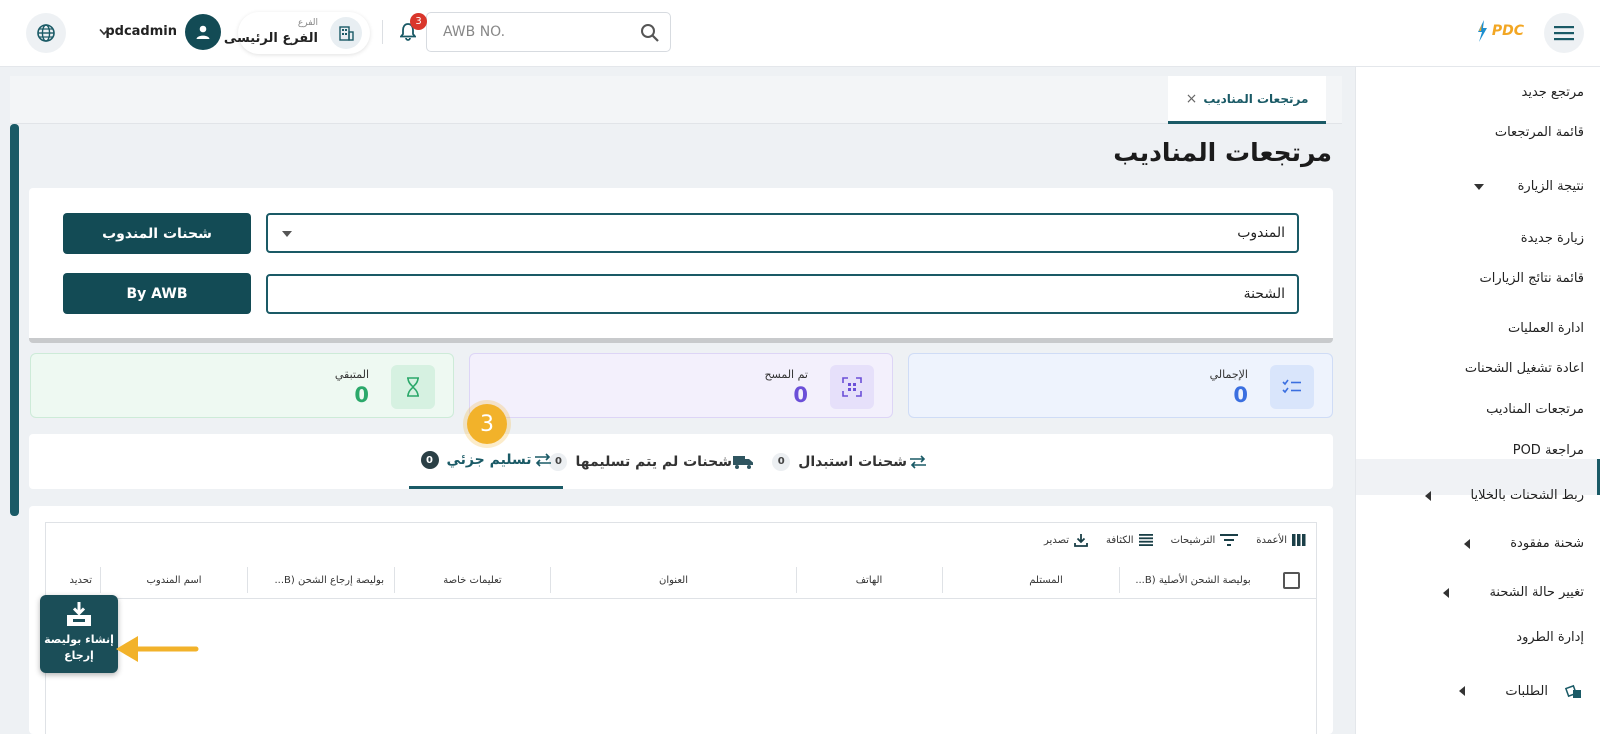 The image size is (1600, 734). Describe the element at coordinates (487, 424) in the screenshot. I see `step-marker: 3` at that location.